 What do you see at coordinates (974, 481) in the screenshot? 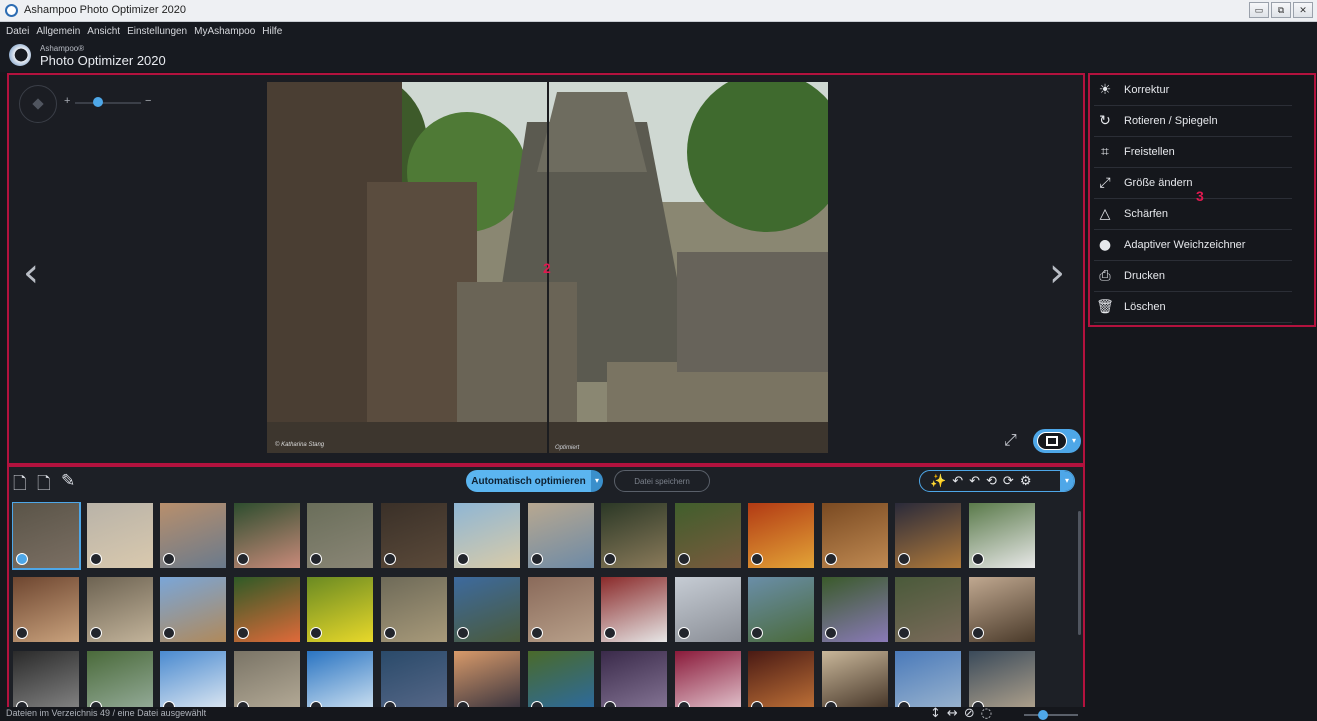
I see `undo-all-icon: ↶` at bounding box center [974, 481].